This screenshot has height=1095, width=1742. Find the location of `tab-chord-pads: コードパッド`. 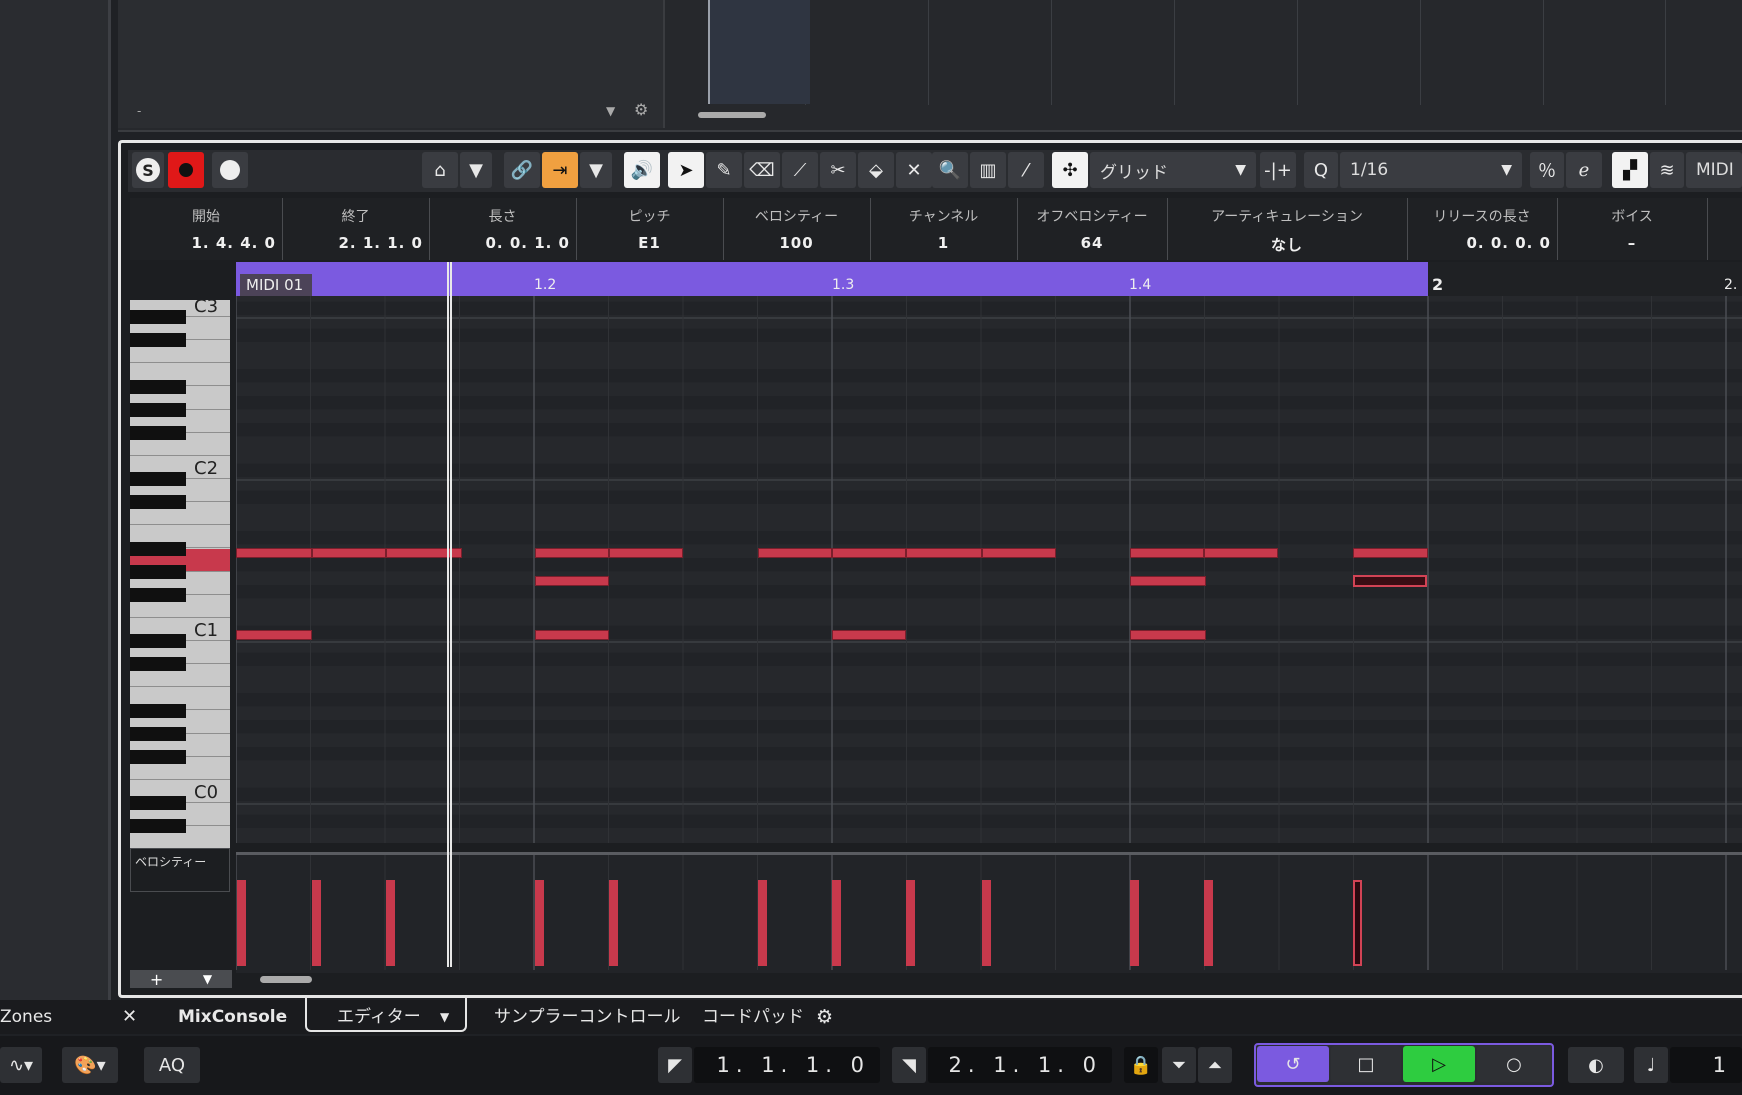

tab-chord-pads: コードパッド is located at coordinates (753, 1017).